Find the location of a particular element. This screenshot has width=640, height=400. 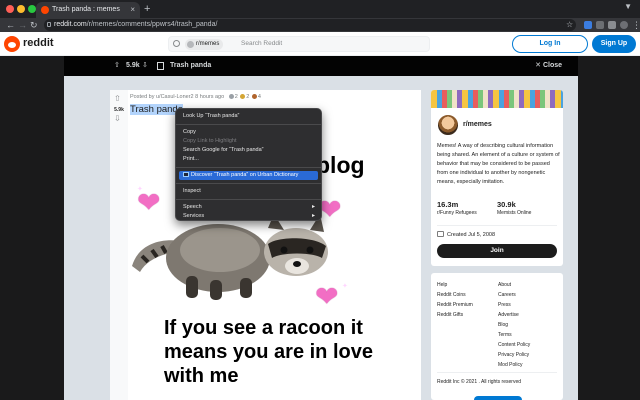

footer-link: Reddit Premium is located at coordinates (455, 305).